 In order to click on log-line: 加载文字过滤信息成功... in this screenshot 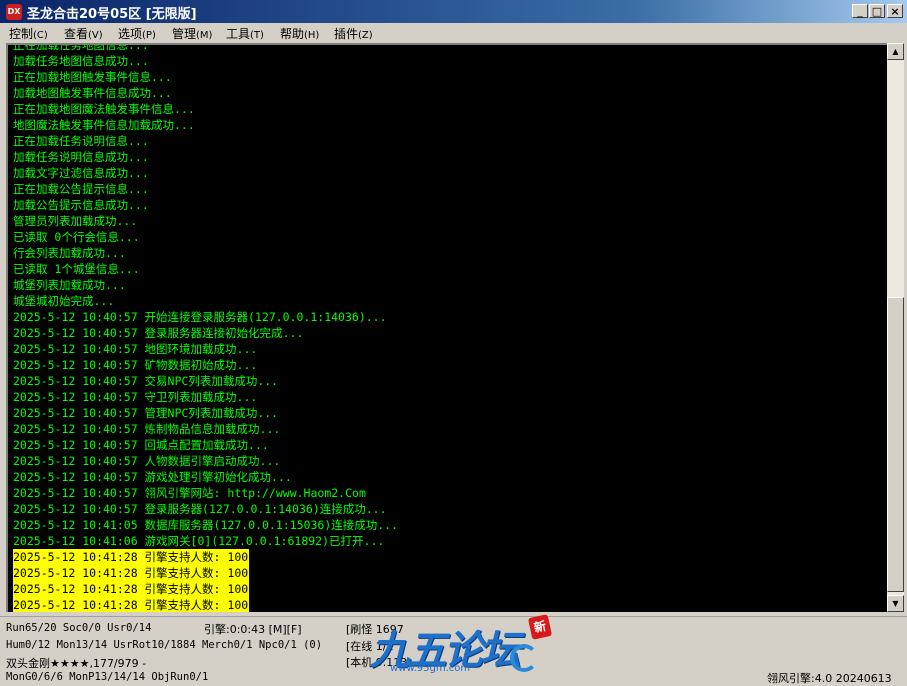, I will do `click(81, 173)`.